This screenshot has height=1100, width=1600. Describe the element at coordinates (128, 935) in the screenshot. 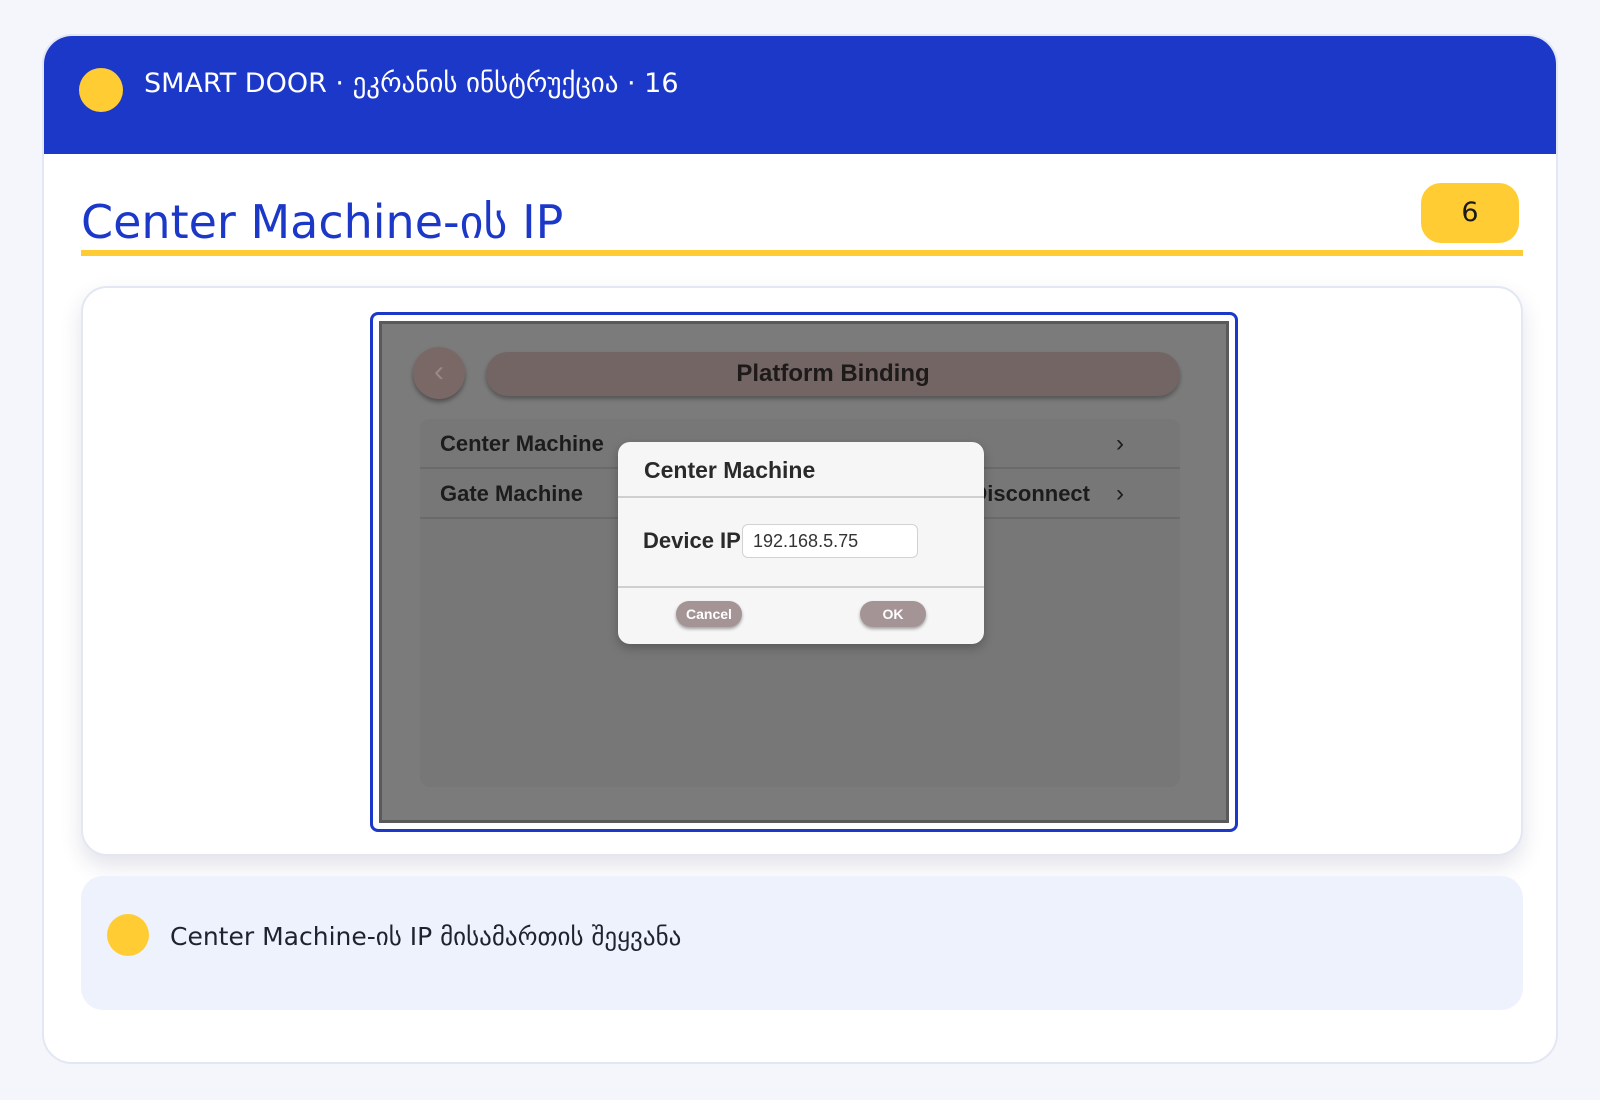

I see `note-bullet-icon` at that location.